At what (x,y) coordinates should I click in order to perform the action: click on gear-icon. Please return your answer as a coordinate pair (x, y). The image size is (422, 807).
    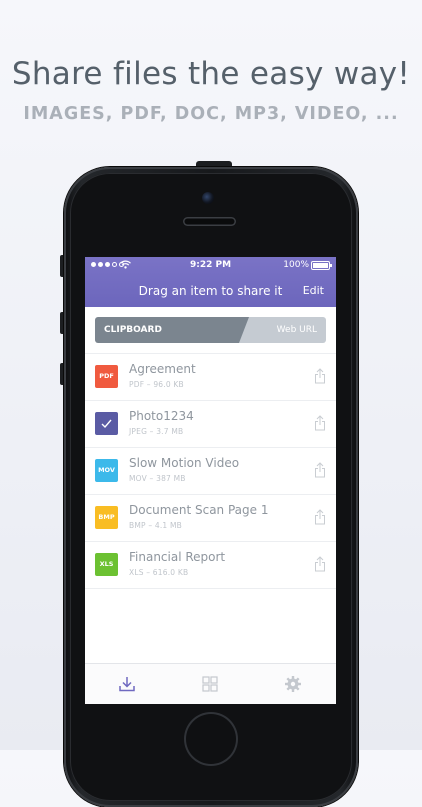
    Looking at the image, I should click on (293, 684).